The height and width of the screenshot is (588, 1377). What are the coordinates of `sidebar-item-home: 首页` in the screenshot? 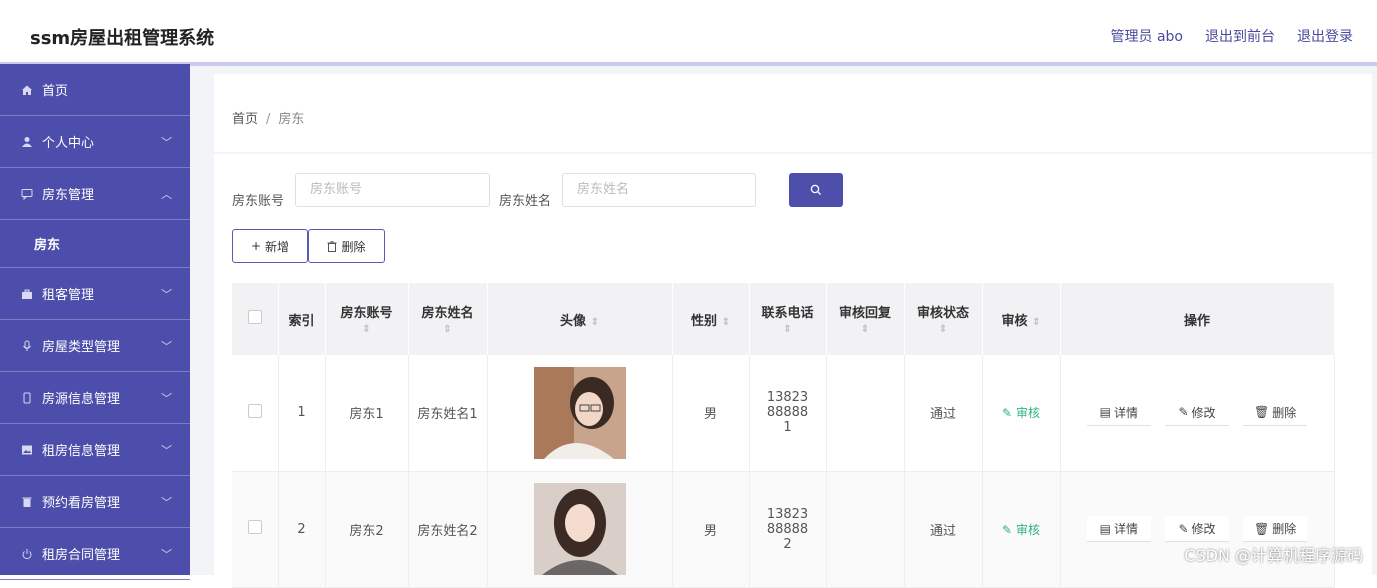 It's located at (95, 90).